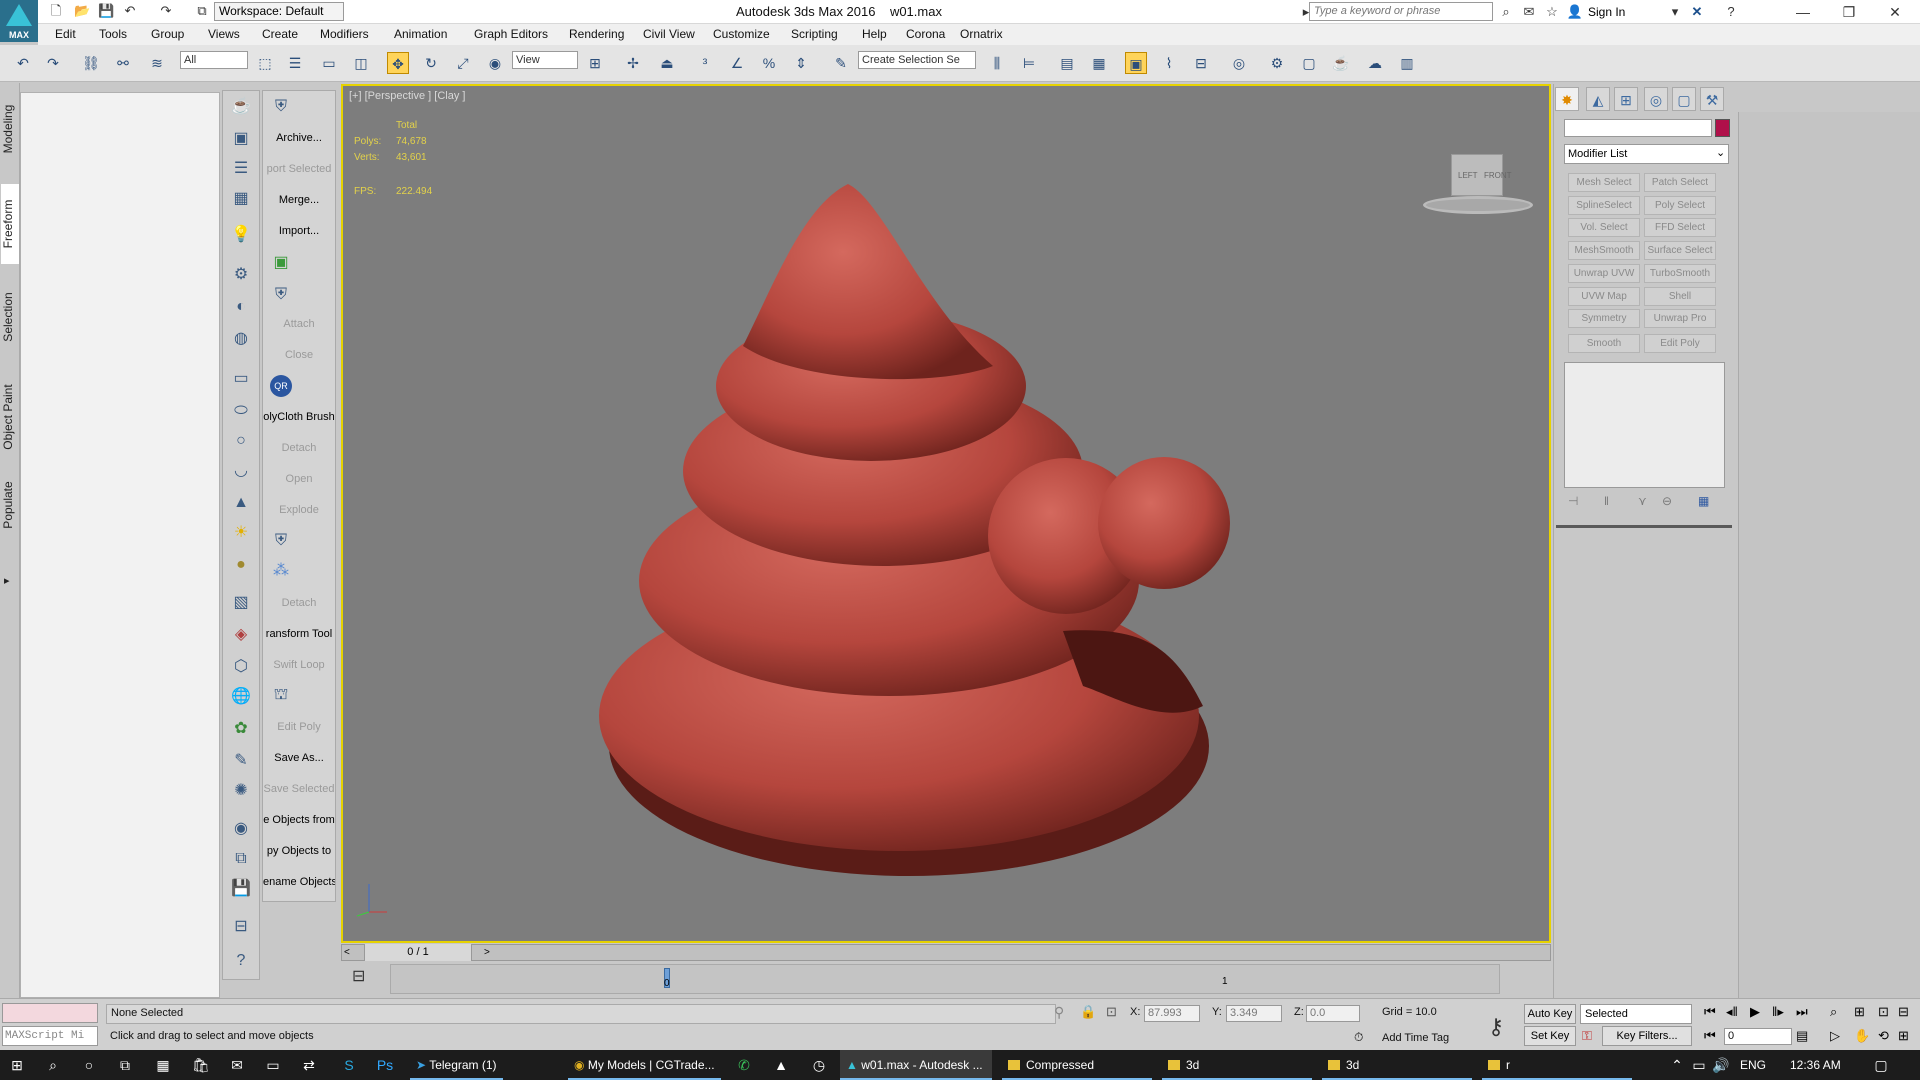 The image size is (1920, 1080). I want to click on menu-views: Views, so click(224, 34).